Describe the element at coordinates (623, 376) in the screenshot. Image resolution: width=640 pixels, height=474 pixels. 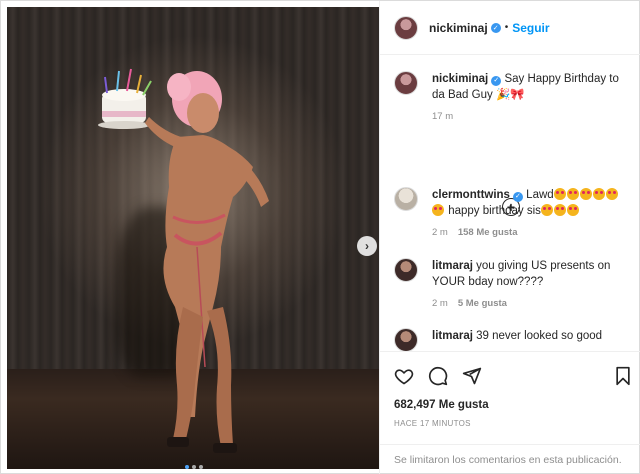
I see `bookmark-icon` at that location.